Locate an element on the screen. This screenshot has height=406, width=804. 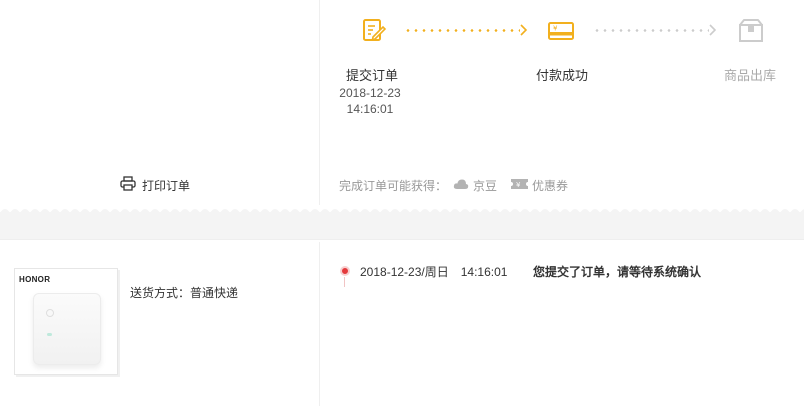
printer-icon is located at coordinates (128, 185).